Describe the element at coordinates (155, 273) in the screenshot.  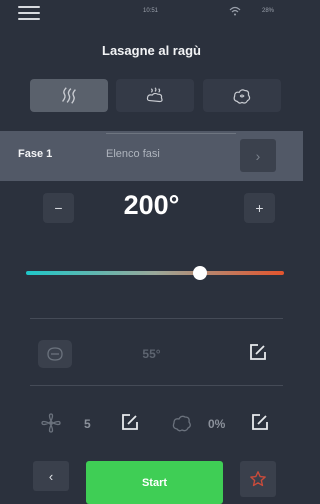
I see `temperature-slider-track` at that location.